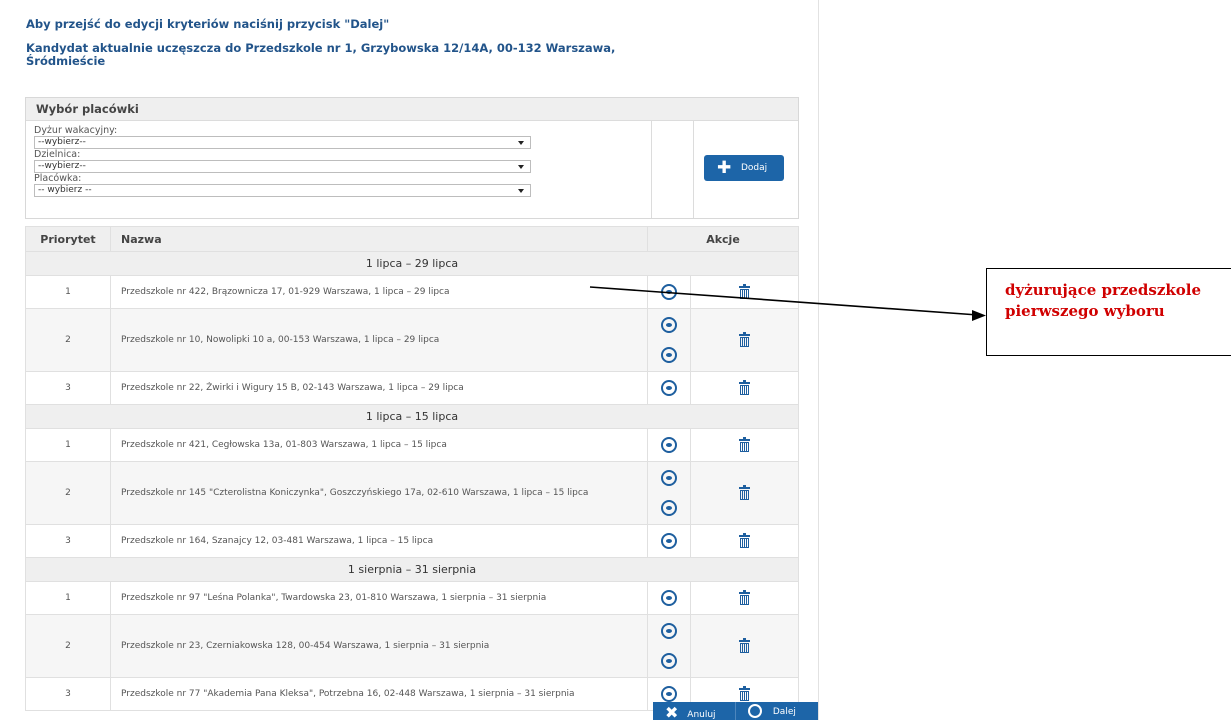 This screenshot has width=1231, height=725. I want to click on callout-line-1: dyżurujące przedszkole, so click(1103, 290).